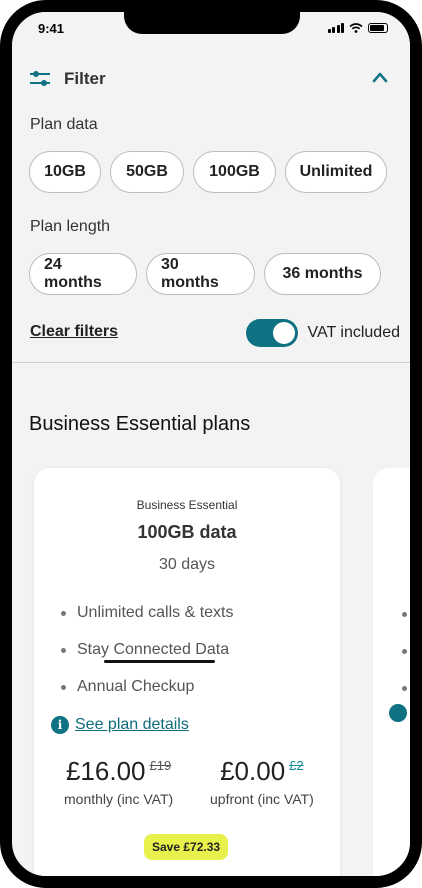  Describe the element at coordinates (378, 28) in the screenshot. I see `battery-icon` at that location.